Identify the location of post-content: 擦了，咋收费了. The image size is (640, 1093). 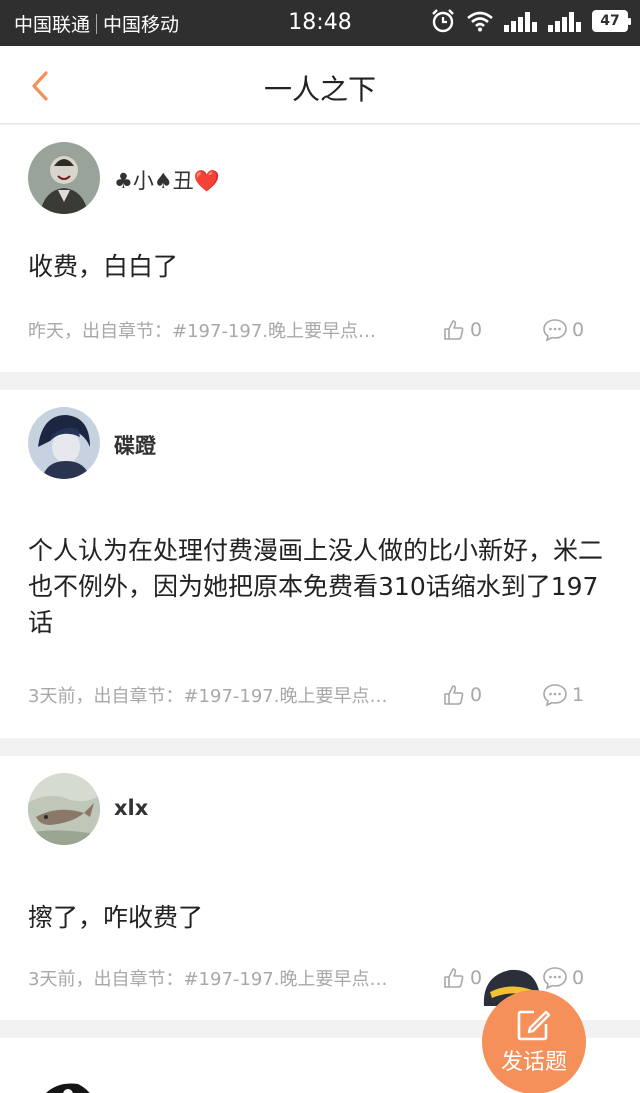
(116, 917).